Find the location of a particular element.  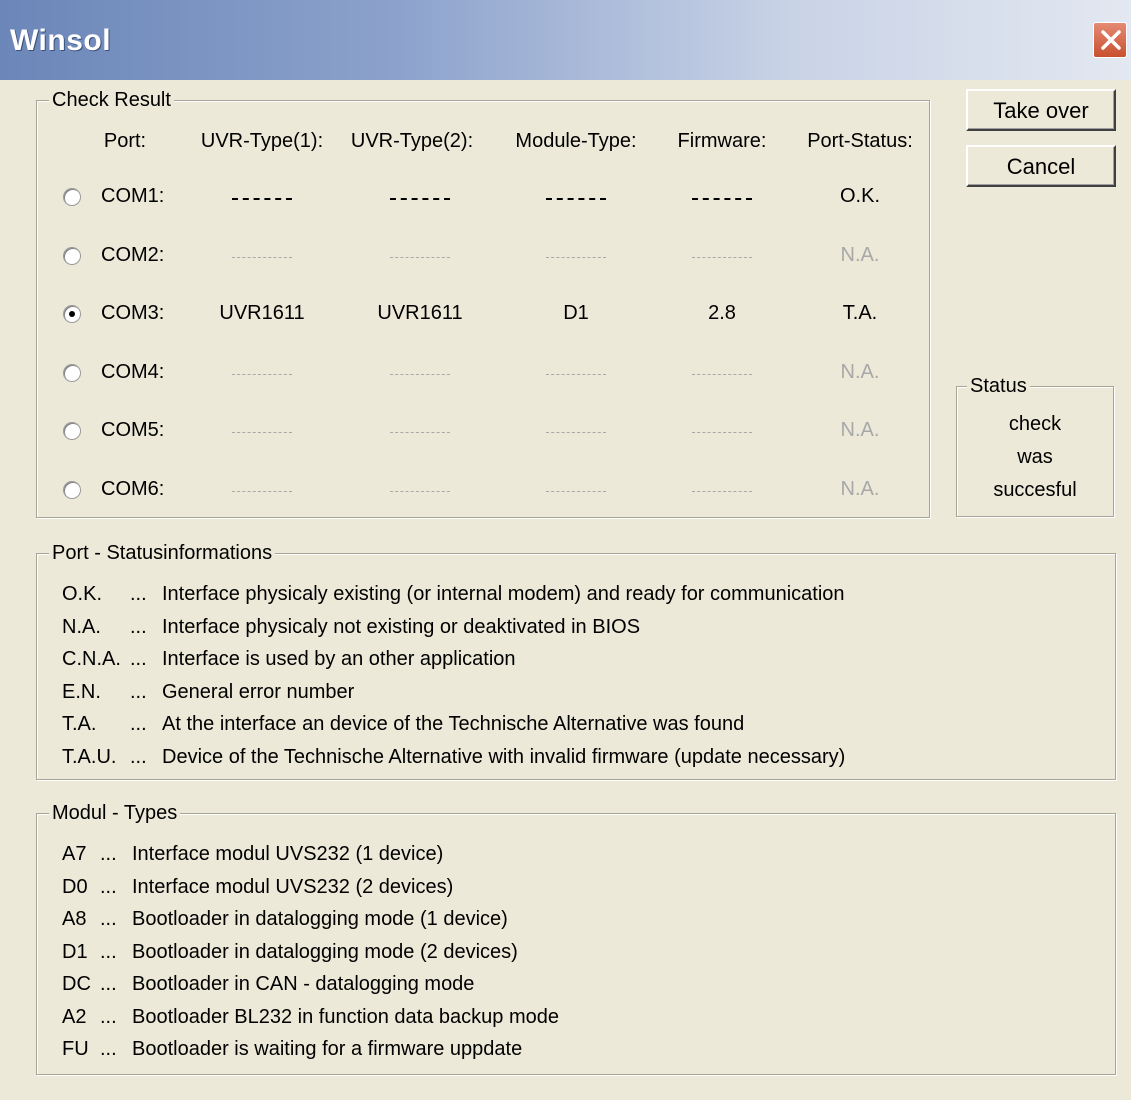

module-type-item: D0... Interface modul UVS232 (2 devices) is located at coordinates (310, 887).